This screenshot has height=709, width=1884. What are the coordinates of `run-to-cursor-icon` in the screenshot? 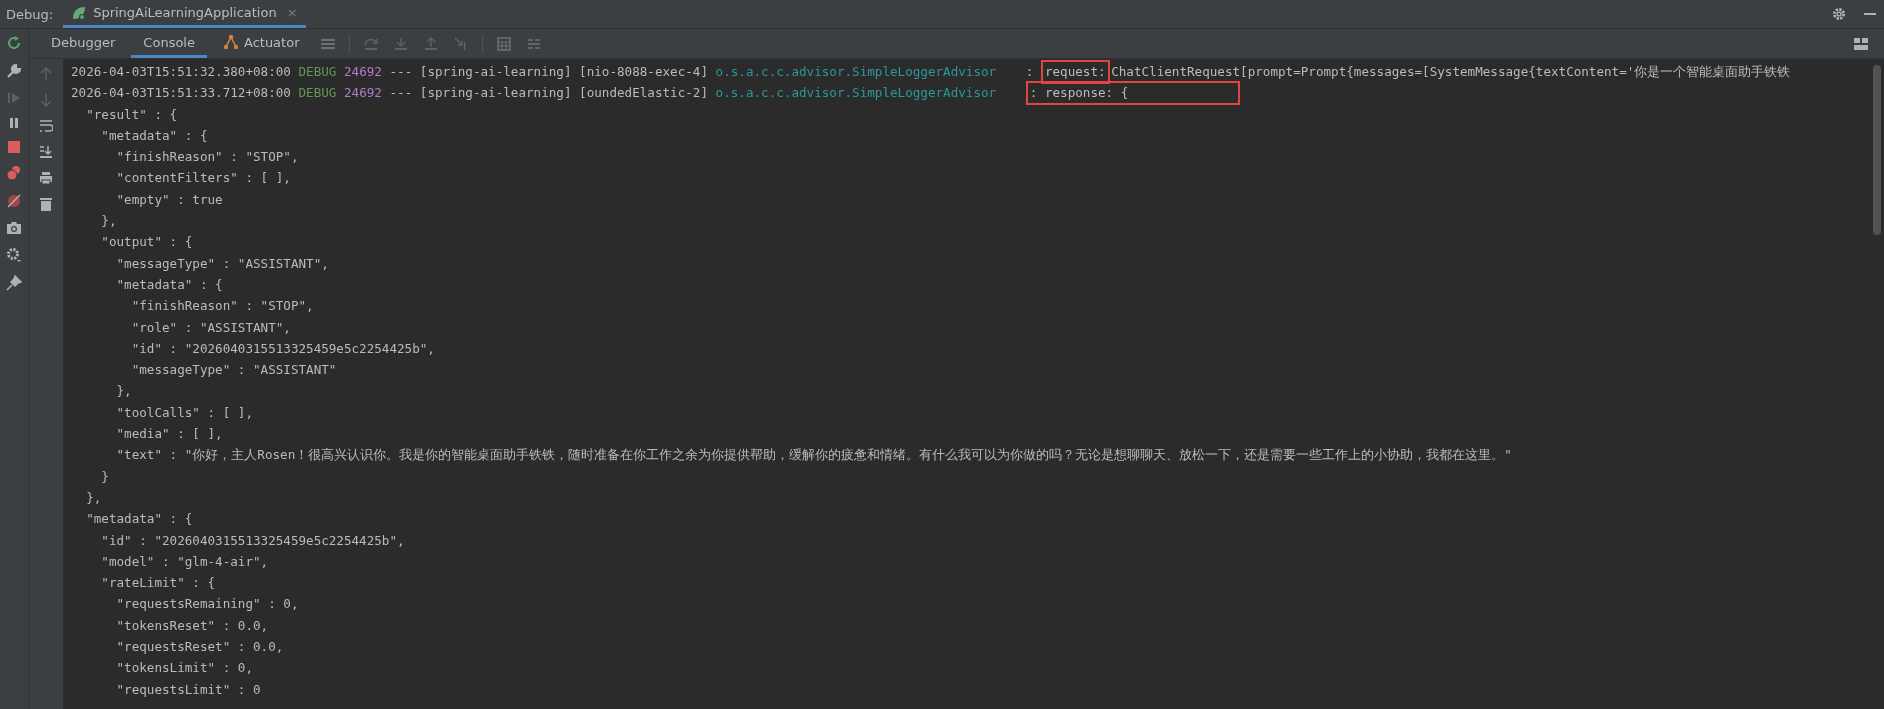 It's located at (461, 43).